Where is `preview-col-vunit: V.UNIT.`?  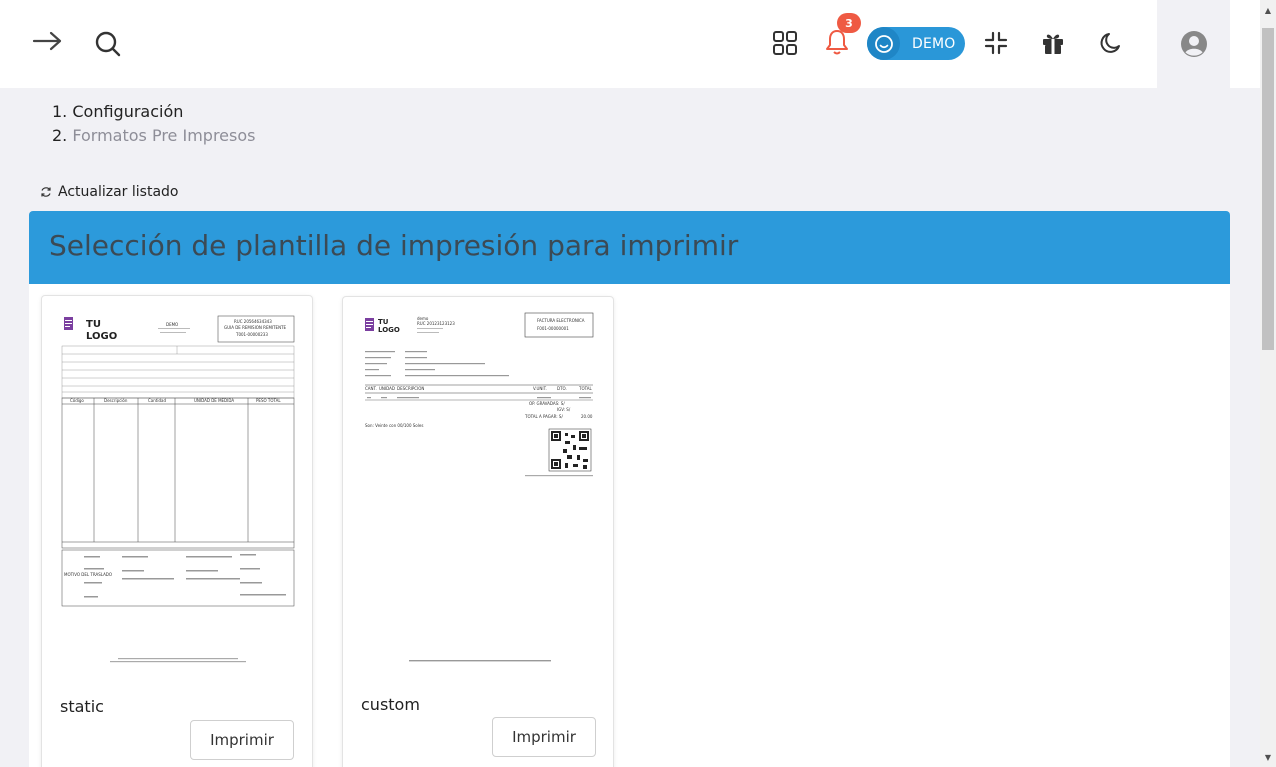
preview-col-vunit: V.UNIT. is located at coordinates (540, 388).